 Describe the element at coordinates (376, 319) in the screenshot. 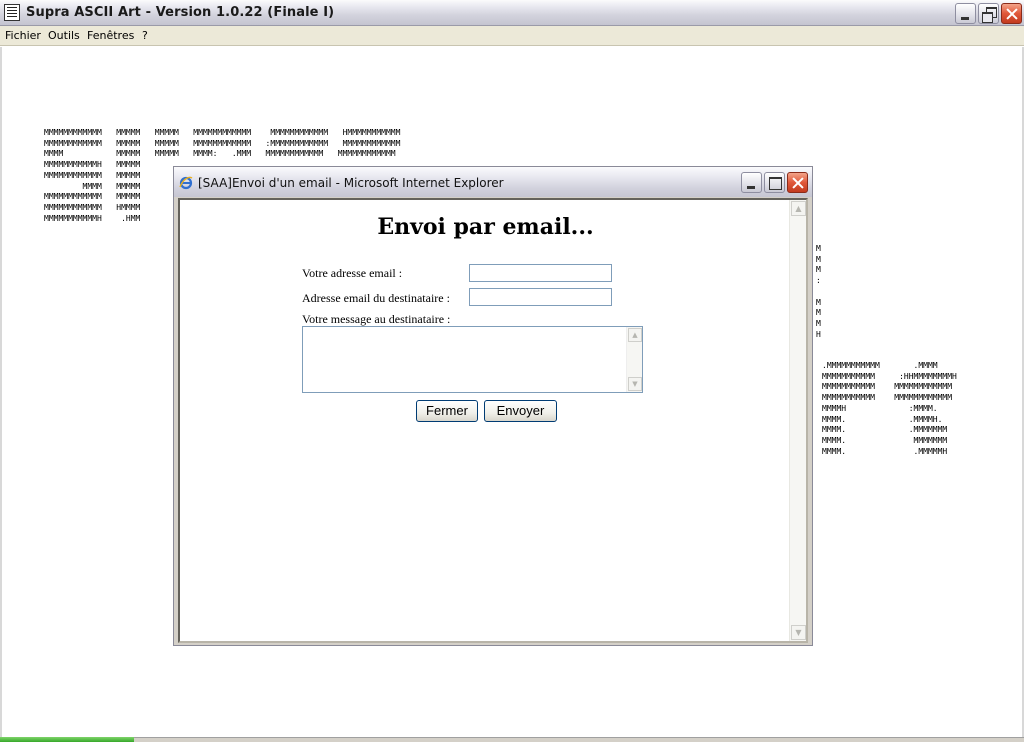

I see `message-label: Votre message au destinataire :` at that location.